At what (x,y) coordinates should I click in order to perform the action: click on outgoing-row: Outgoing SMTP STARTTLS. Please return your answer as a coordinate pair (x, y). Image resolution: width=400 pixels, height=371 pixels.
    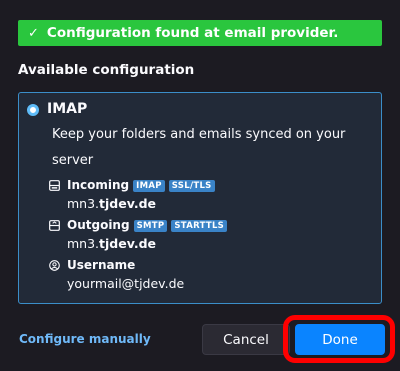
    Looking at the image, I should click on (147, 225).